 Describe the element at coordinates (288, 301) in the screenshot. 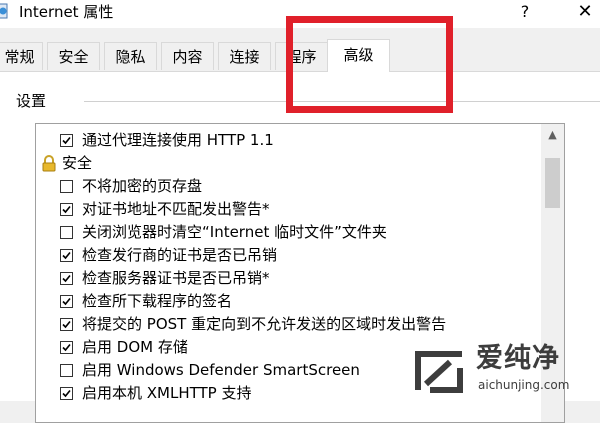

I see `settings-option: 检查所下载程序的签名` at that location.